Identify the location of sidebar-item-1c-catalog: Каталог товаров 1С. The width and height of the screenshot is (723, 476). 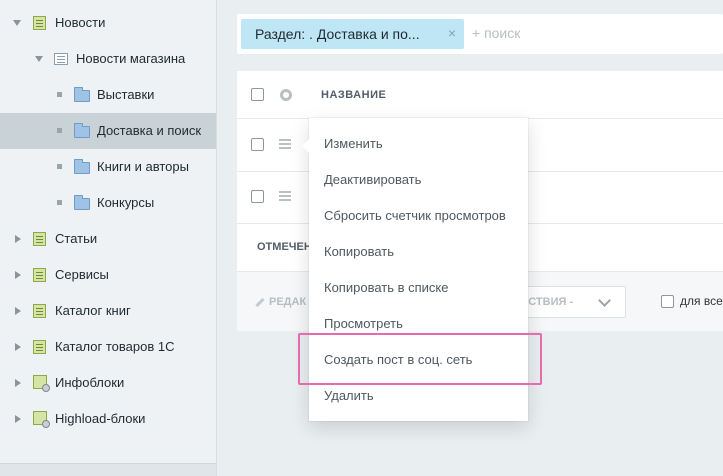
(108, 347).